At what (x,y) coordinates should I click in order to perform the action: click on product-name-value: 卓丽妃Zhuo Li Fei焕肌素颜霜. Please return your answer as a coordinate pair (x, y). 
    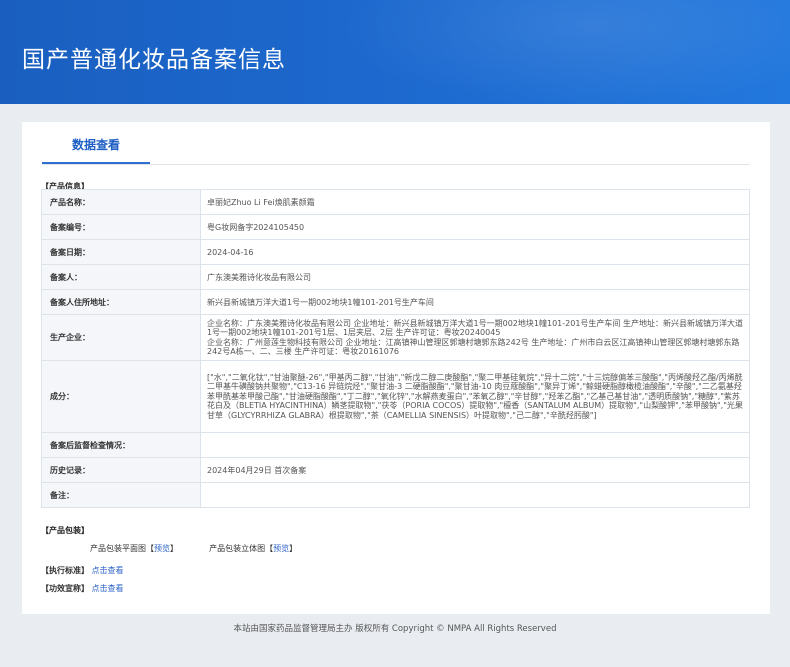
    Looking at the image, I should click on (475, 202).